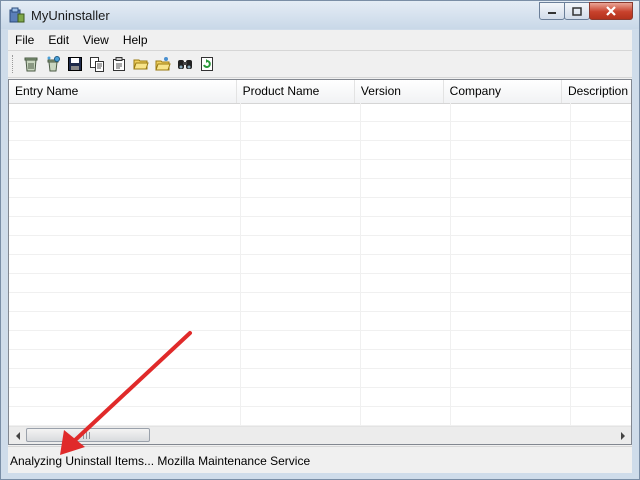  I want to click on find-button, so click(185, 64).